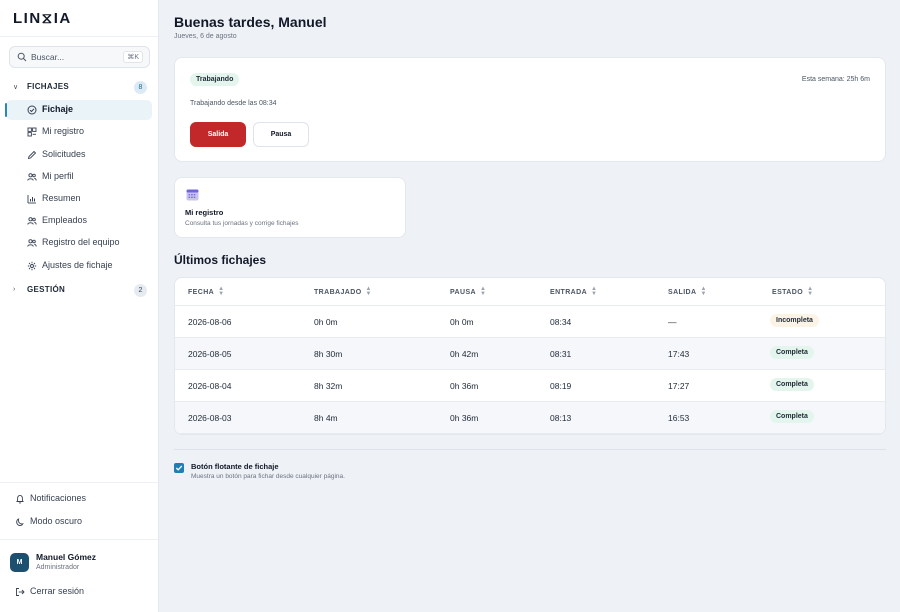 This screenshot has height=612, width=900. Describe the element at coordinates (31, 199) in the screenshot. I see `bar-chart-icon` at that location.